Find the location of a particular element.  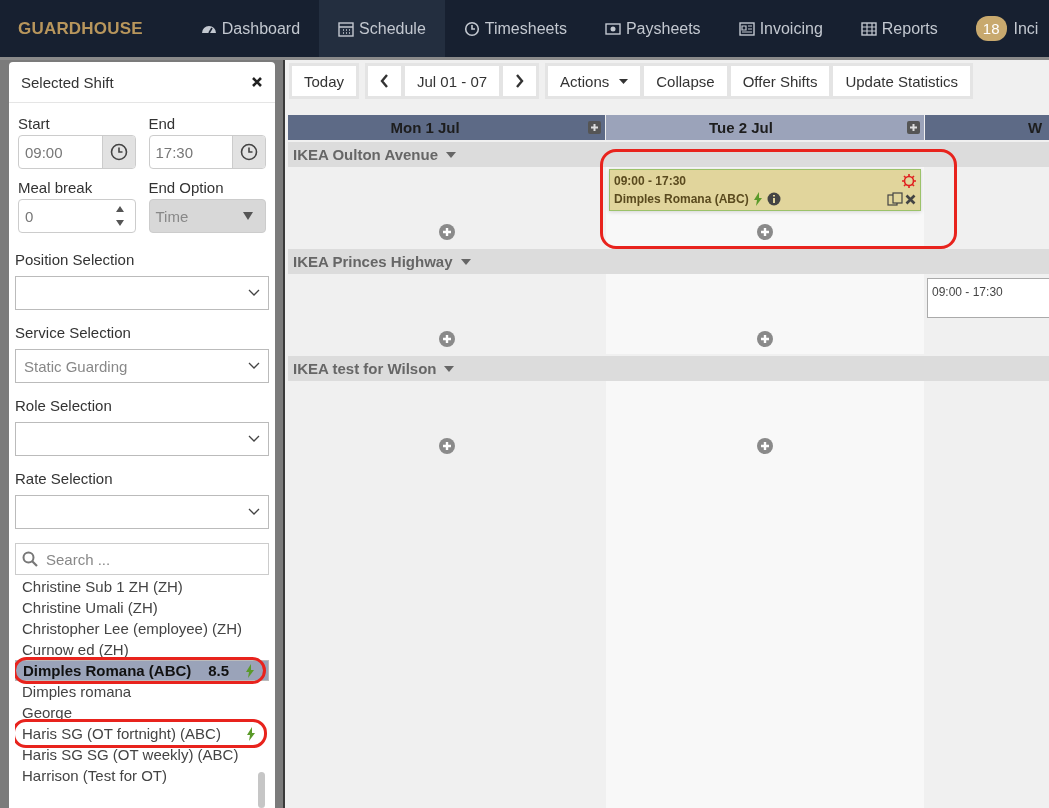

employee-name: Curnow ed (ZH) is located at coordinates (75, 649).